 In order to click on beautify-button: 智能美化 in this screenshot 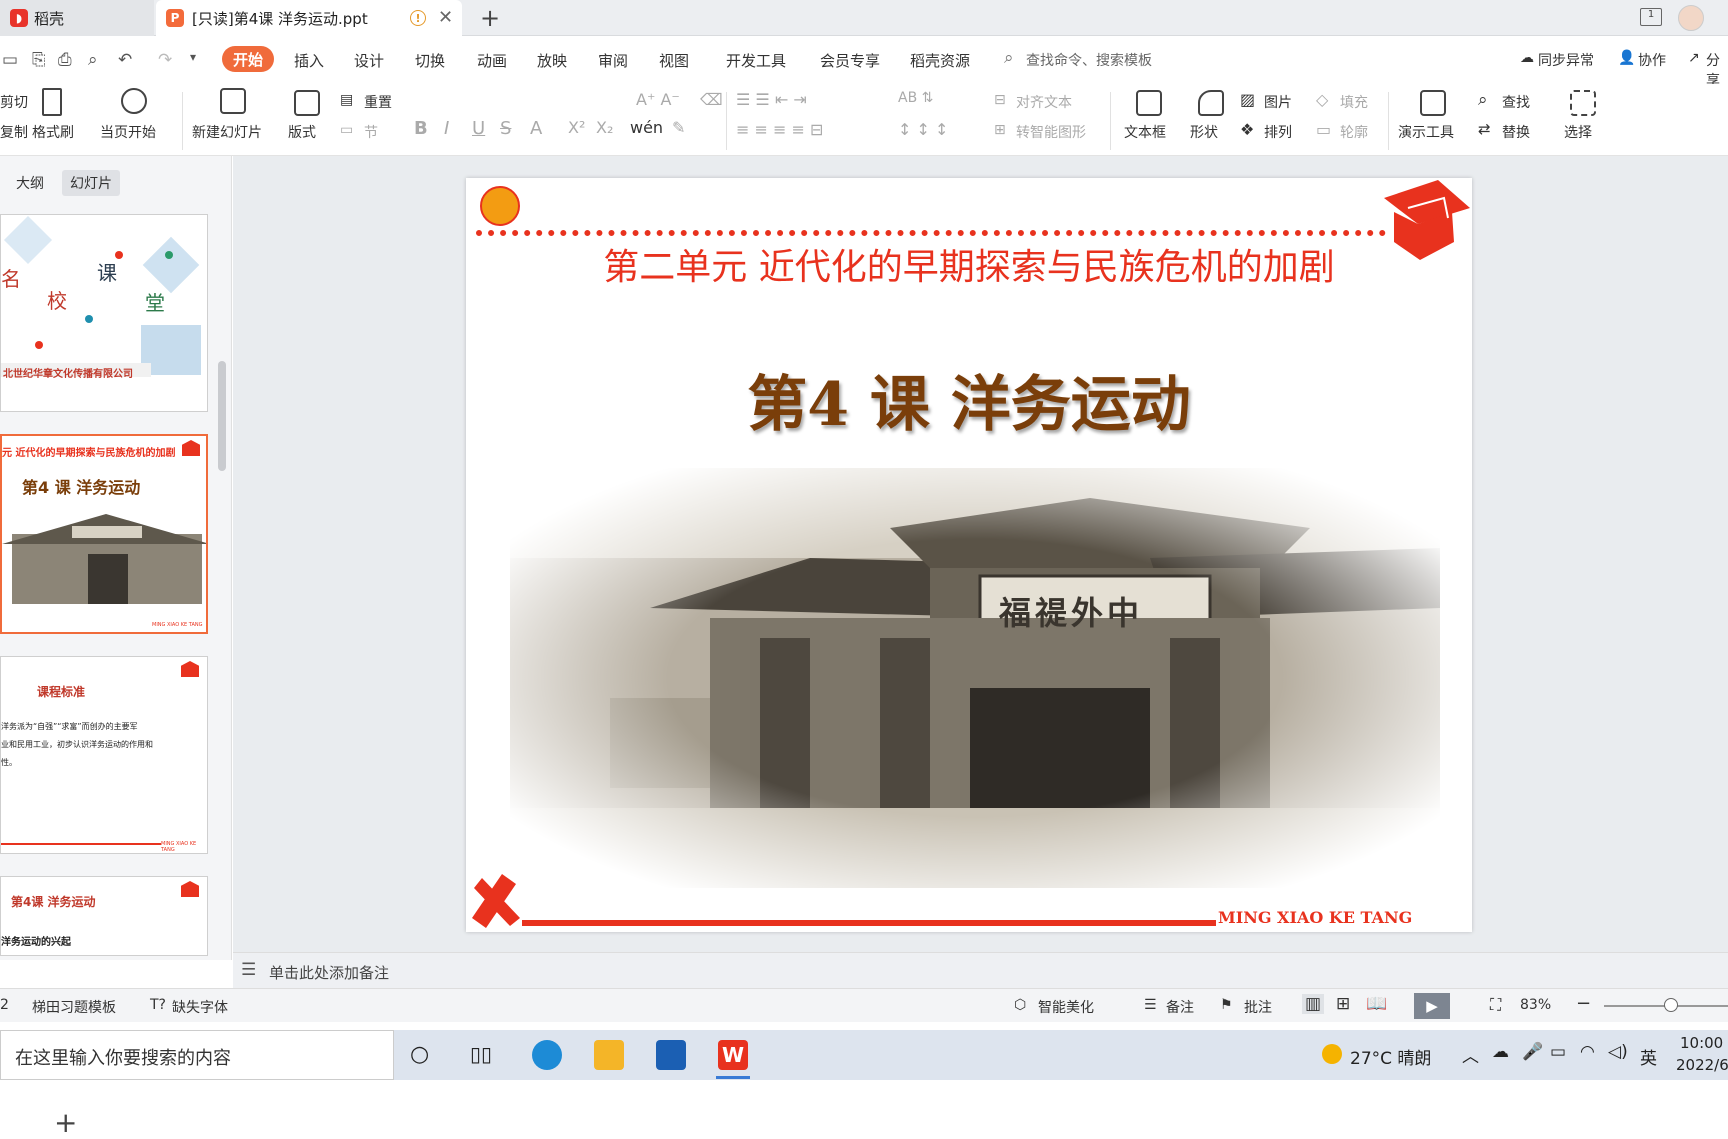, I will do `click(1066, 1007)`.